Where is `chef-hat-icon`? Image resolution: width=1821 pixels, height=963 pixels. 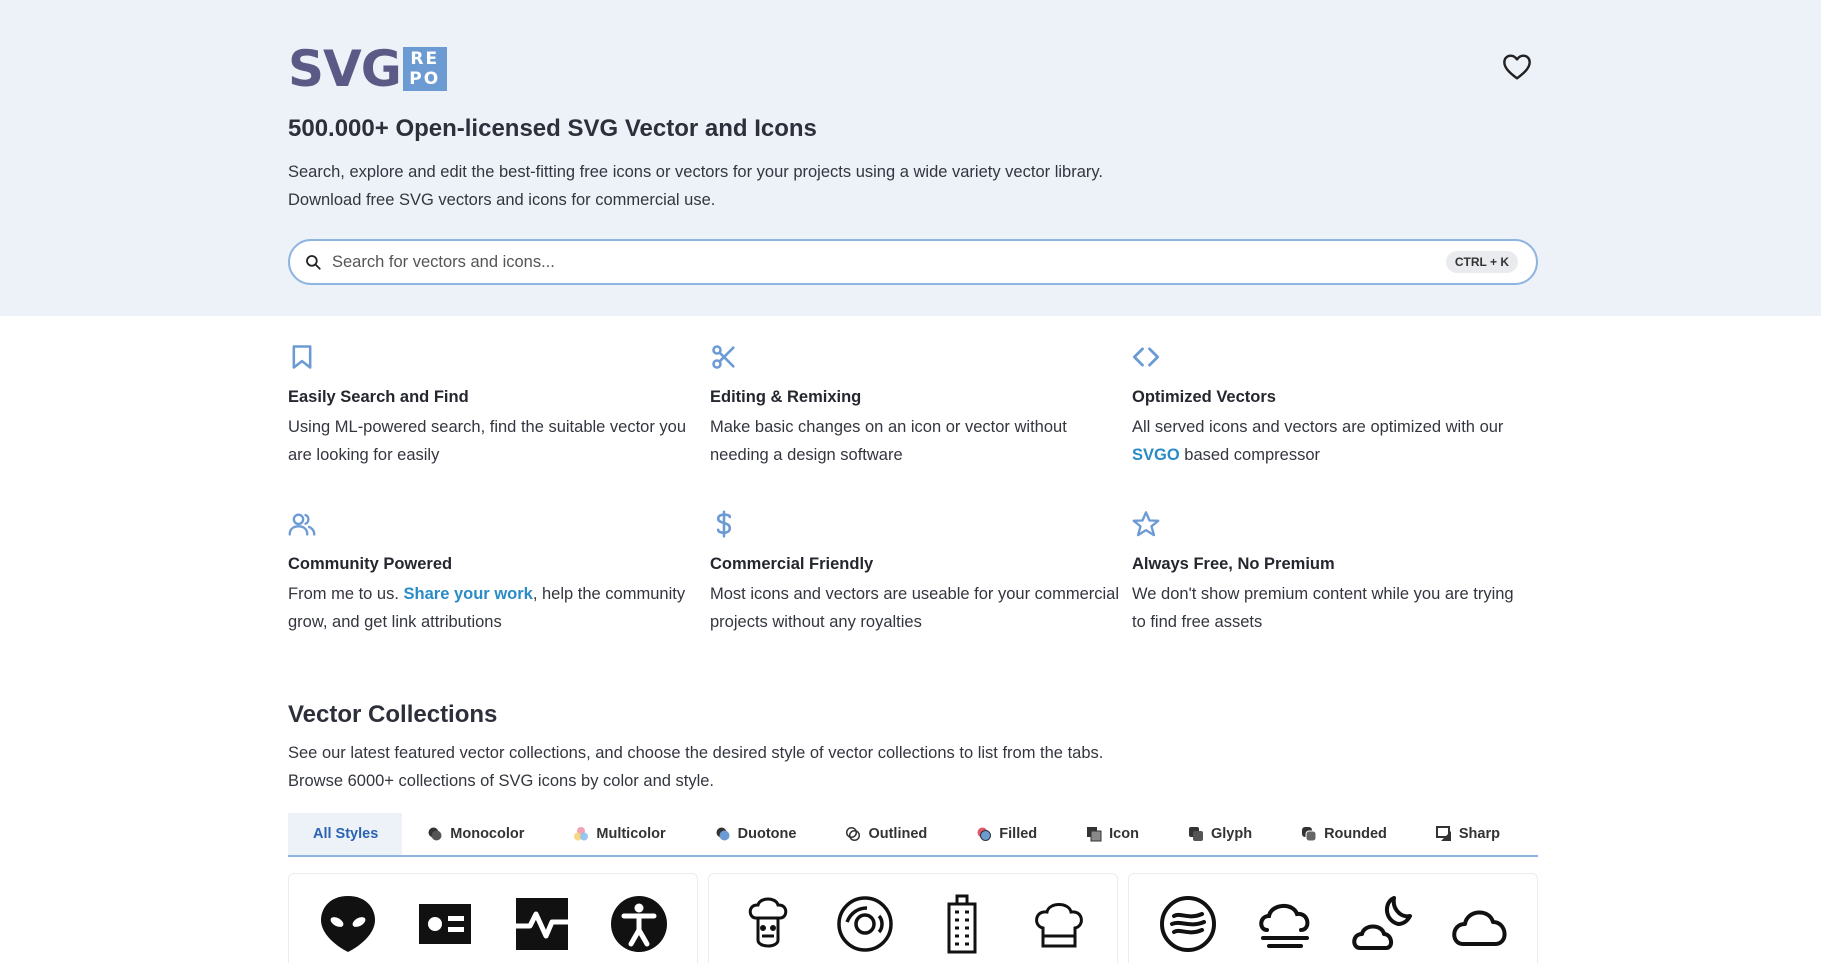
chef-hat-icon is located at coordinates (1058, 925).